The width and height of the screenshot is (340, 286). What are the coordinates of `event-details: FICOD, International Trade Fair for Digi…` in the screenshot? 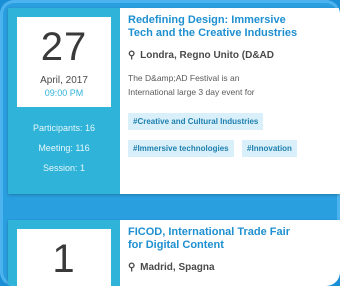 It's located at (230, 253).